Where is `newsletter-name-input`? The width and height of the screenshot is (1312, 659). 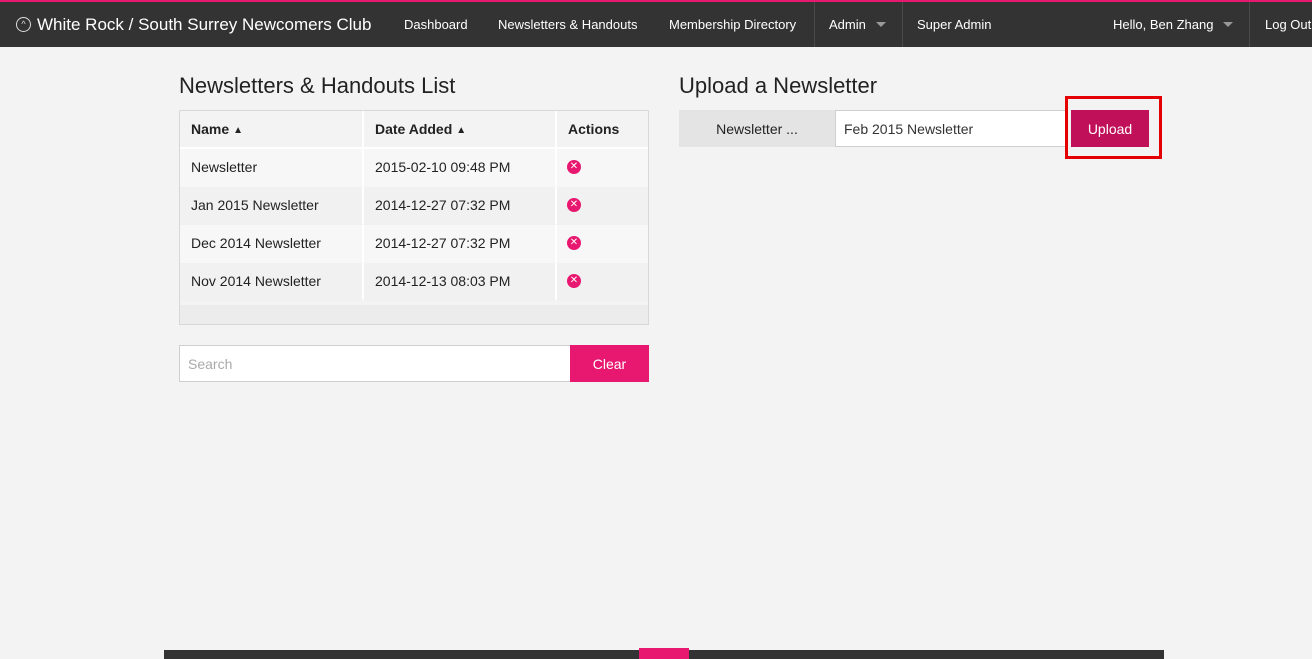
newsletter-name-input is located at coordinates (951, 128).